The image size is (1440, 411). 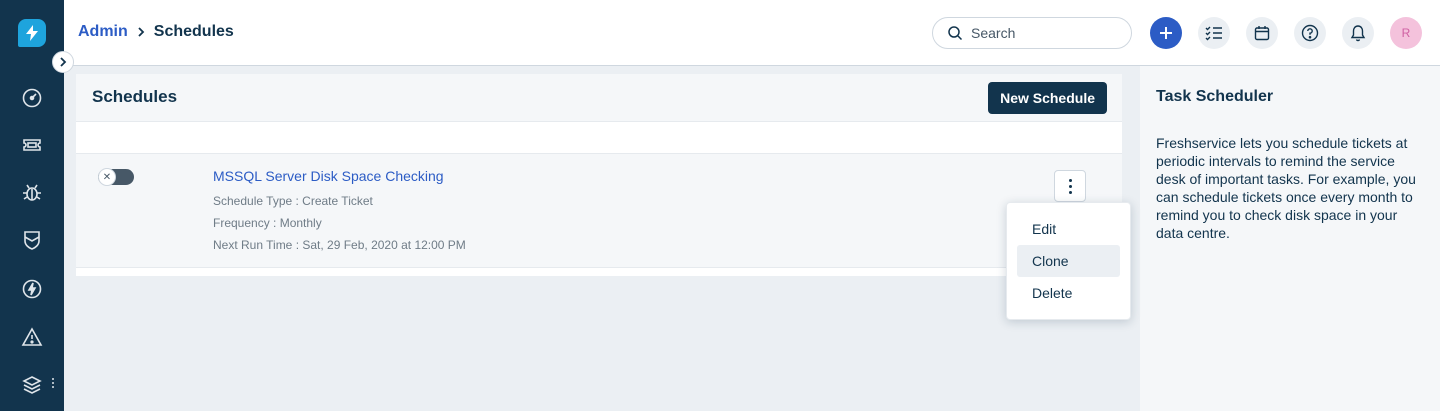 I want to click on help-icon, so click(x=1310, y=33).